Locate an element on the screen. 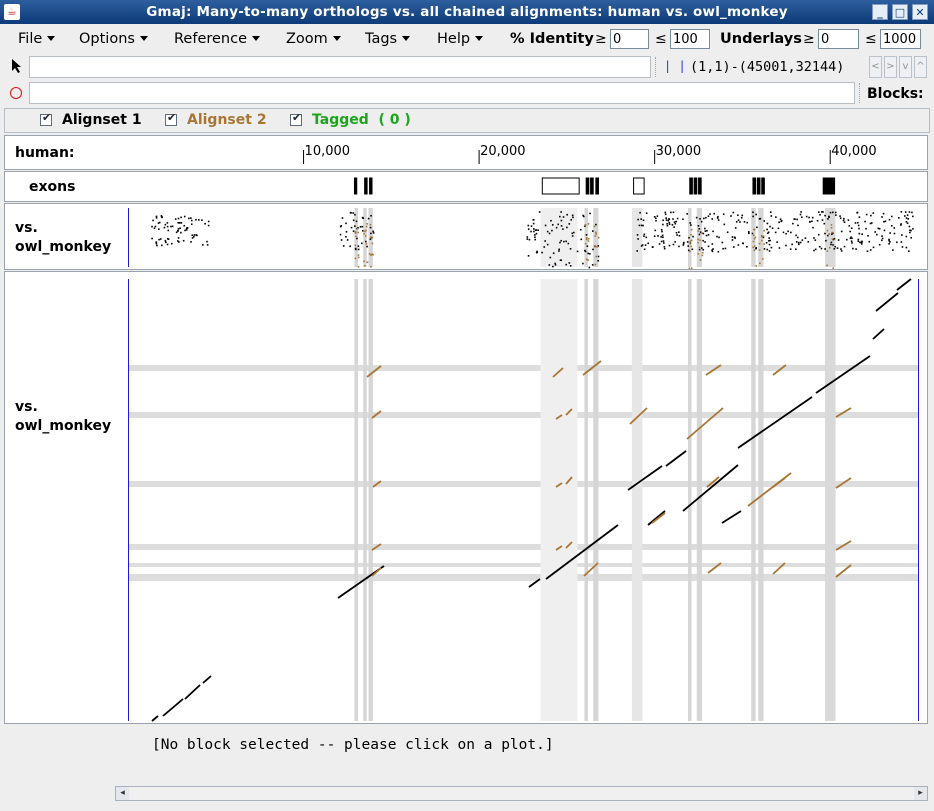 The image size is (934, 811). nav-down-button: v is located at coordinates (905, 67).